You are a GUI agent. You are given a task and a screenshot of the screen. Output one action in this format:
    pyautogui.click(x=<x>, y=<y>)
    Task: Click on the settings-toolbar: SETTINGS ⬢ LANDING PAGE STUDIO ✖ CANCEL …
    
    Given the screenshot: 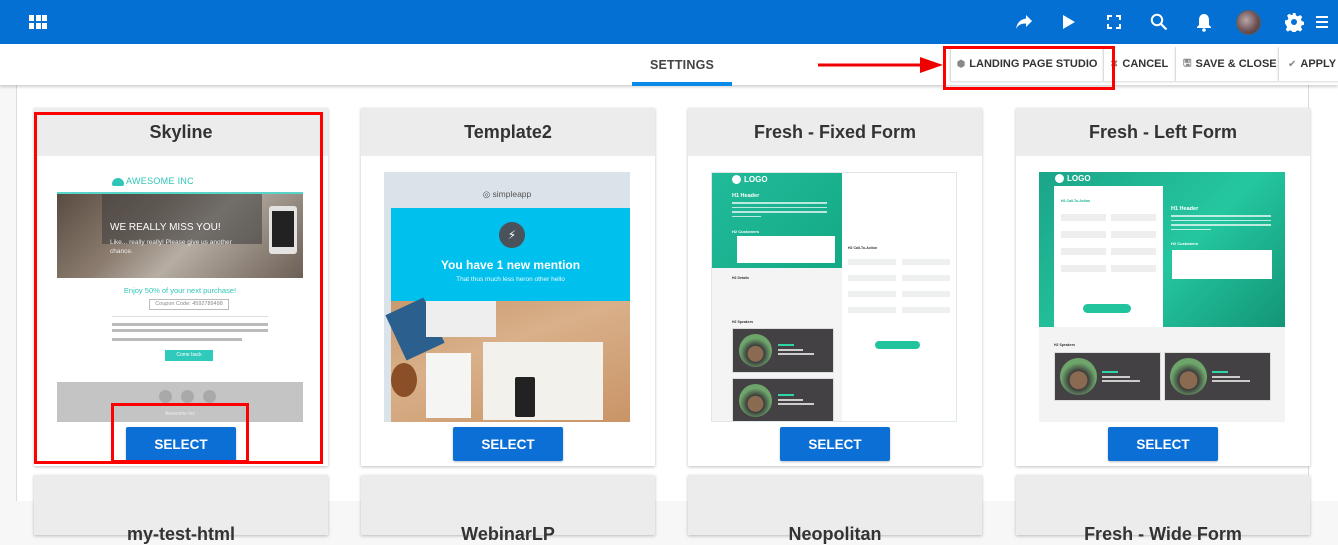 What is the action you would take?
    pyautogui.click(x=669, y=65)
    